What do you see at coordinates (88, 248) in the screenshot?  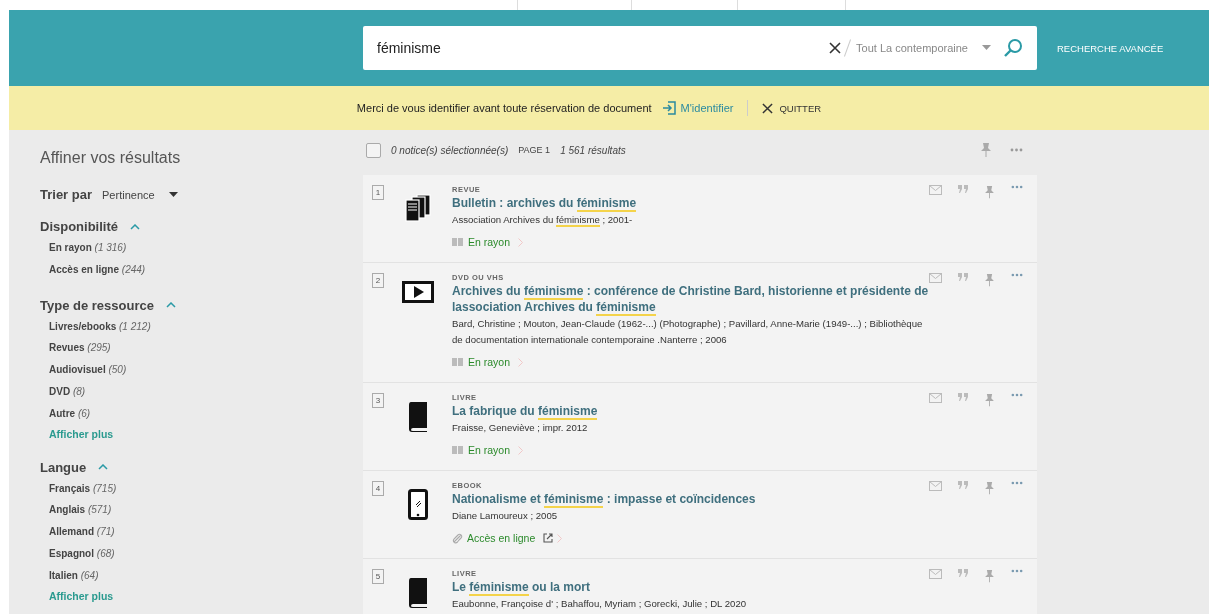 I see `facet-item: En rayon (1 316)` at bounding box center [88, 248].